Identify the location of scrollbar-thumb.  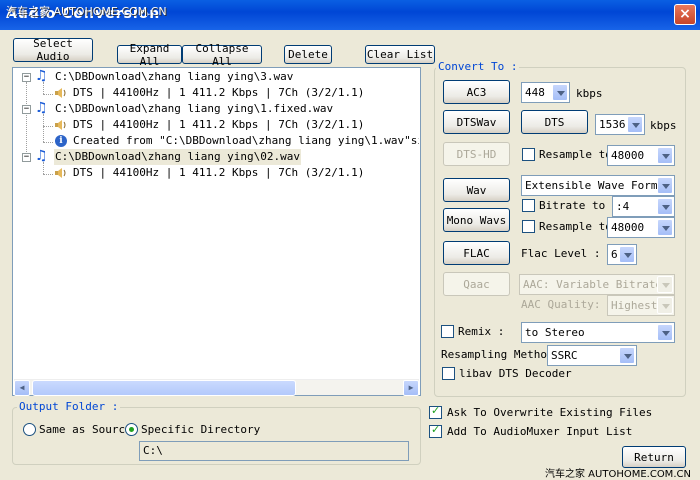
(164, 388).